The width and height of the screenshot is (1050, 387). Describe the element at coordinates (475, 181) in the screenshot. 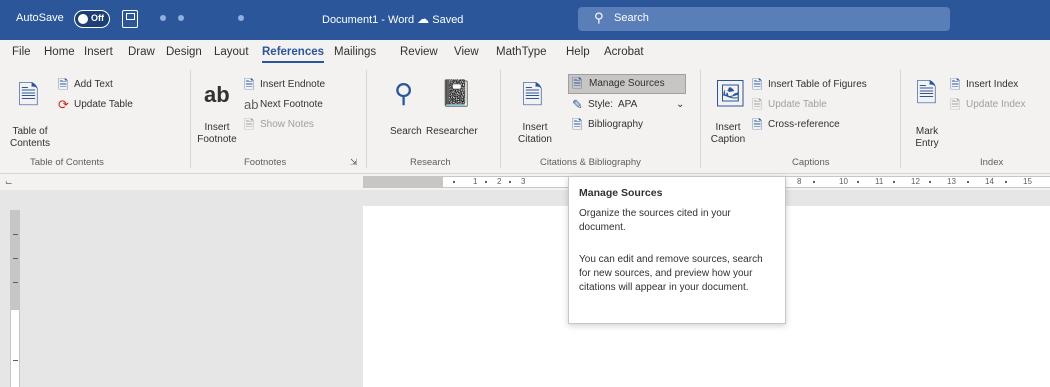

I see `ruler-number: 1` at that location.